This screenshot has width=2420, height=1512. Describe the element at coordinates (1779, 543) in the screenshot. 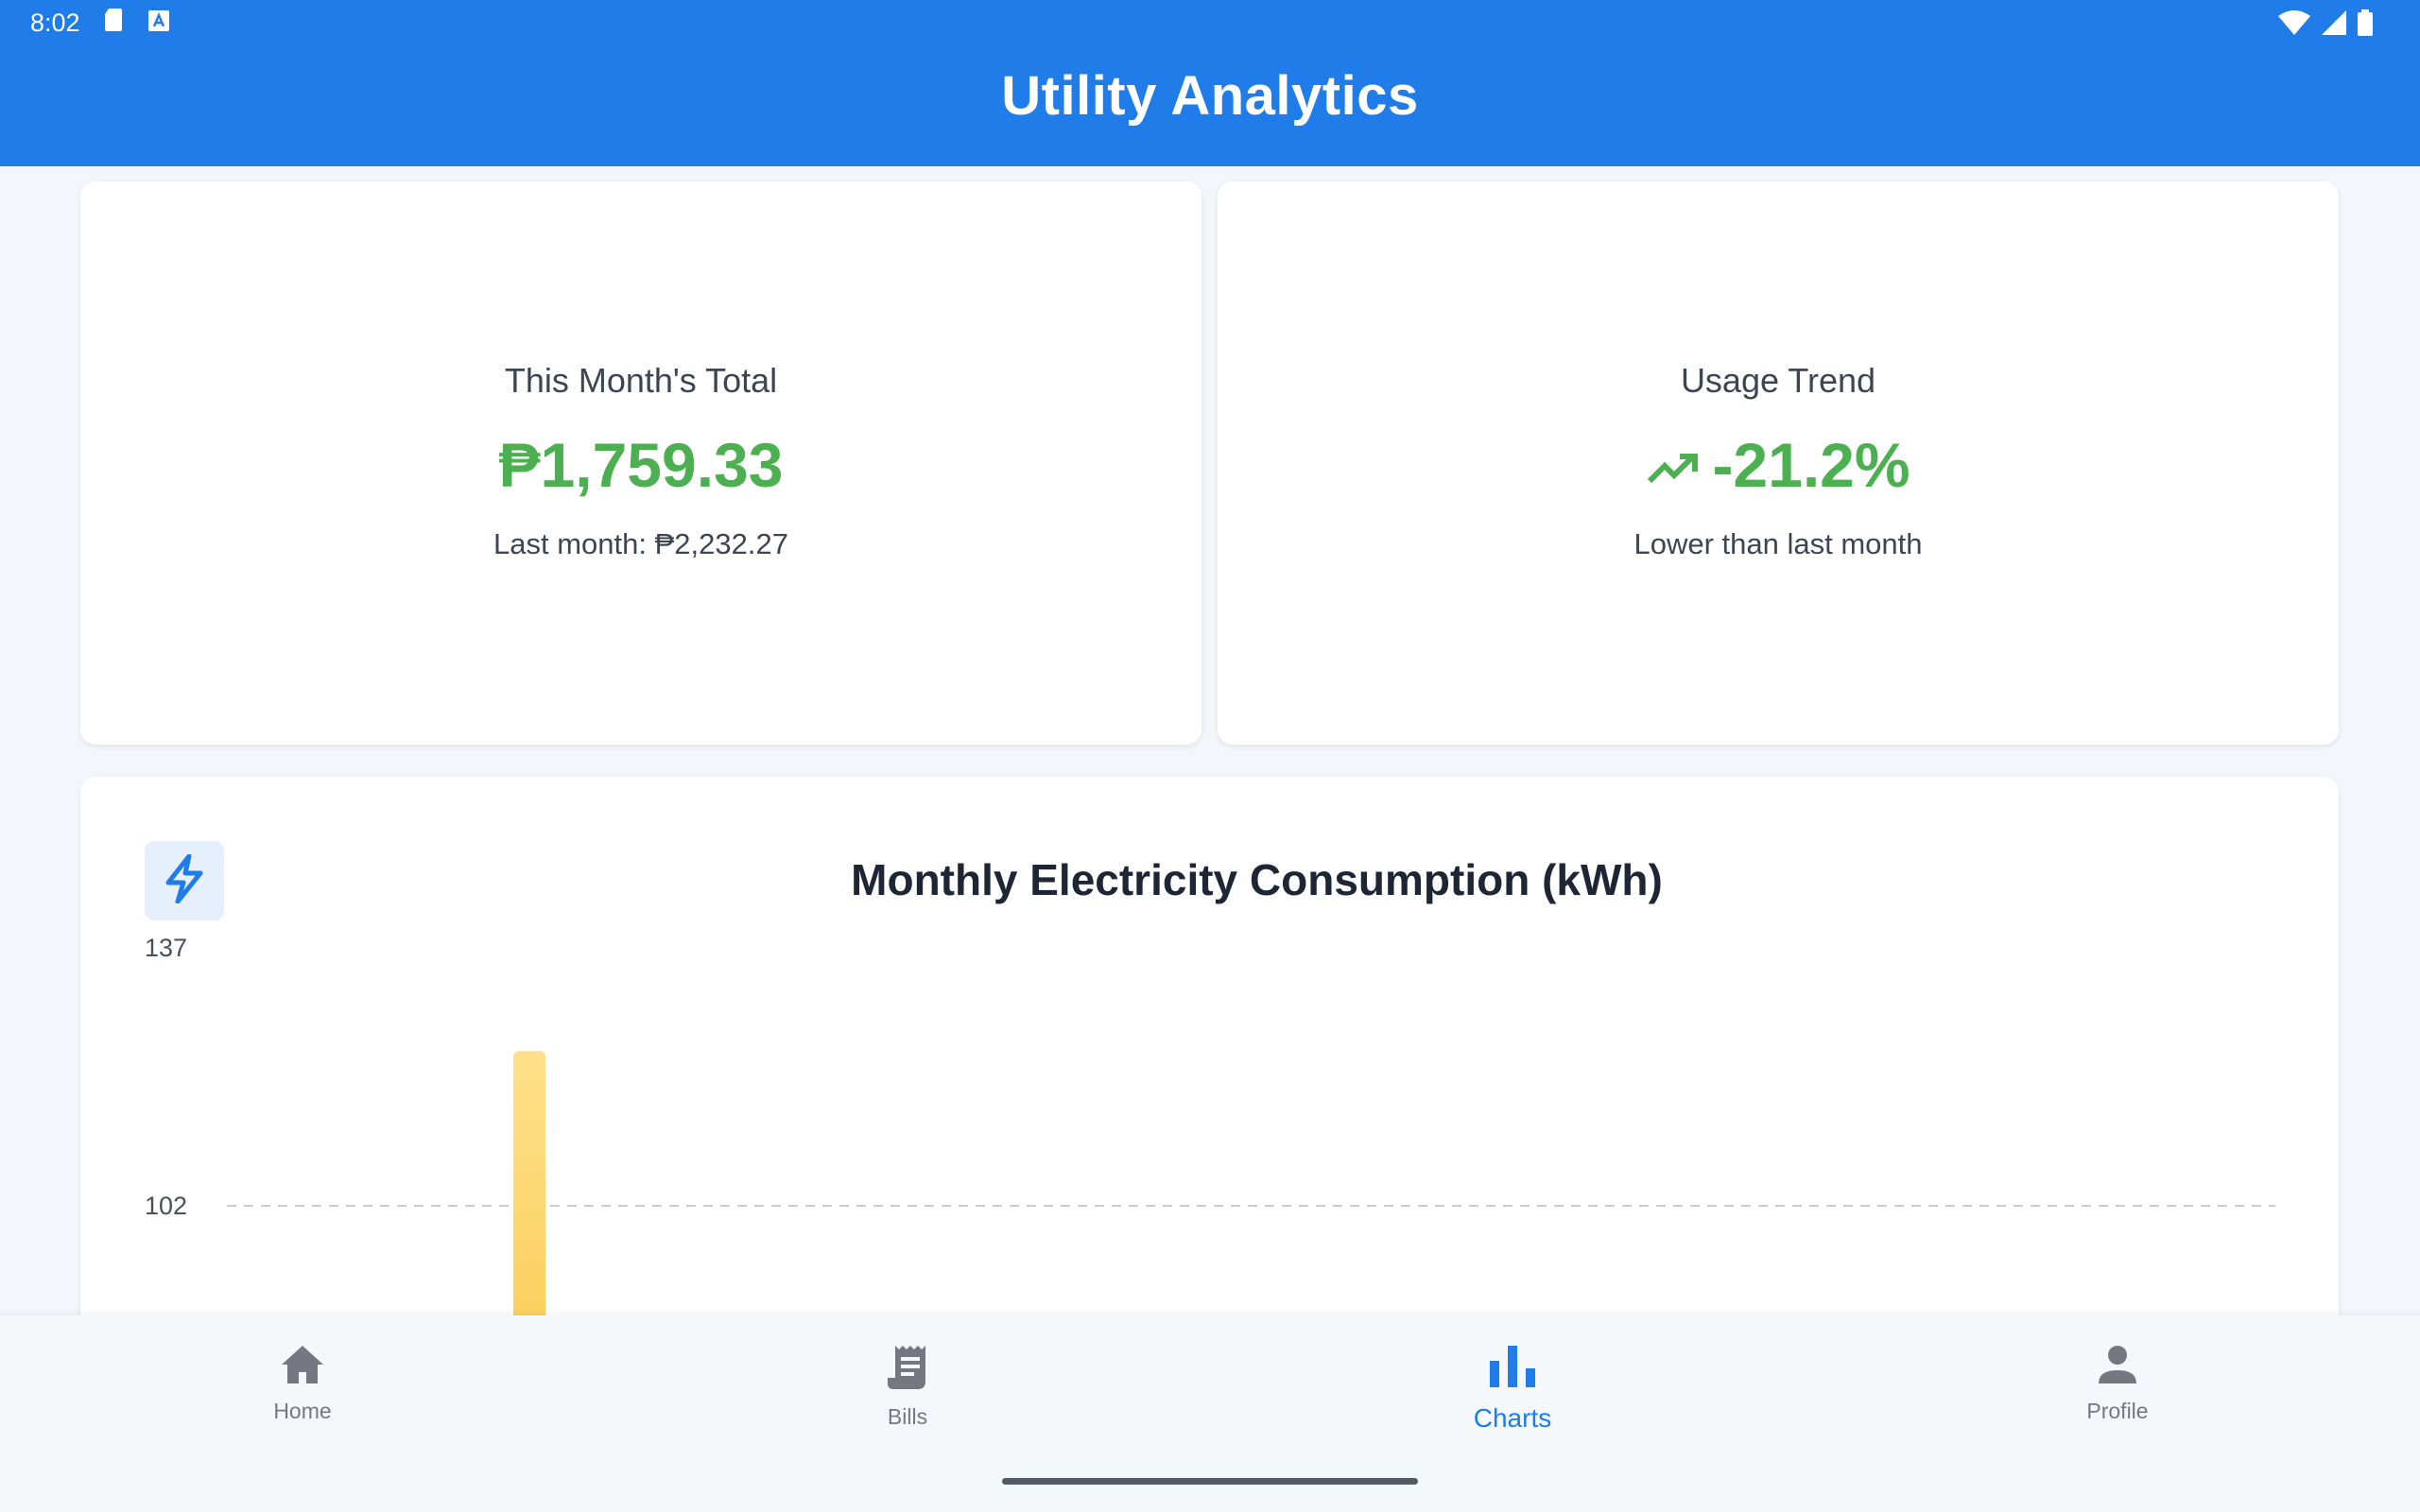

I see `usage-trend-note: Lower than last month` at that location.